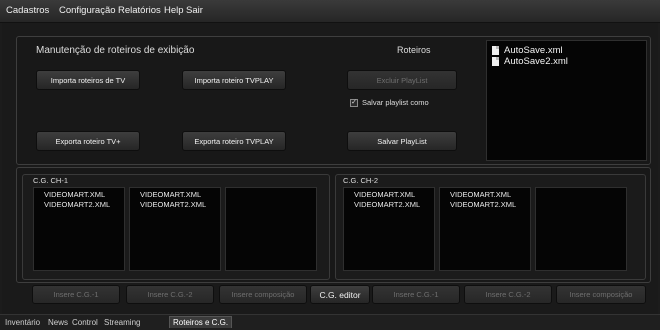 The width and height of the screenshot is (660, 330). Describe the element at coordinates (51, 180) in the screenshot. I see `cg-ch1-label: C.G. CH-1` at that location.